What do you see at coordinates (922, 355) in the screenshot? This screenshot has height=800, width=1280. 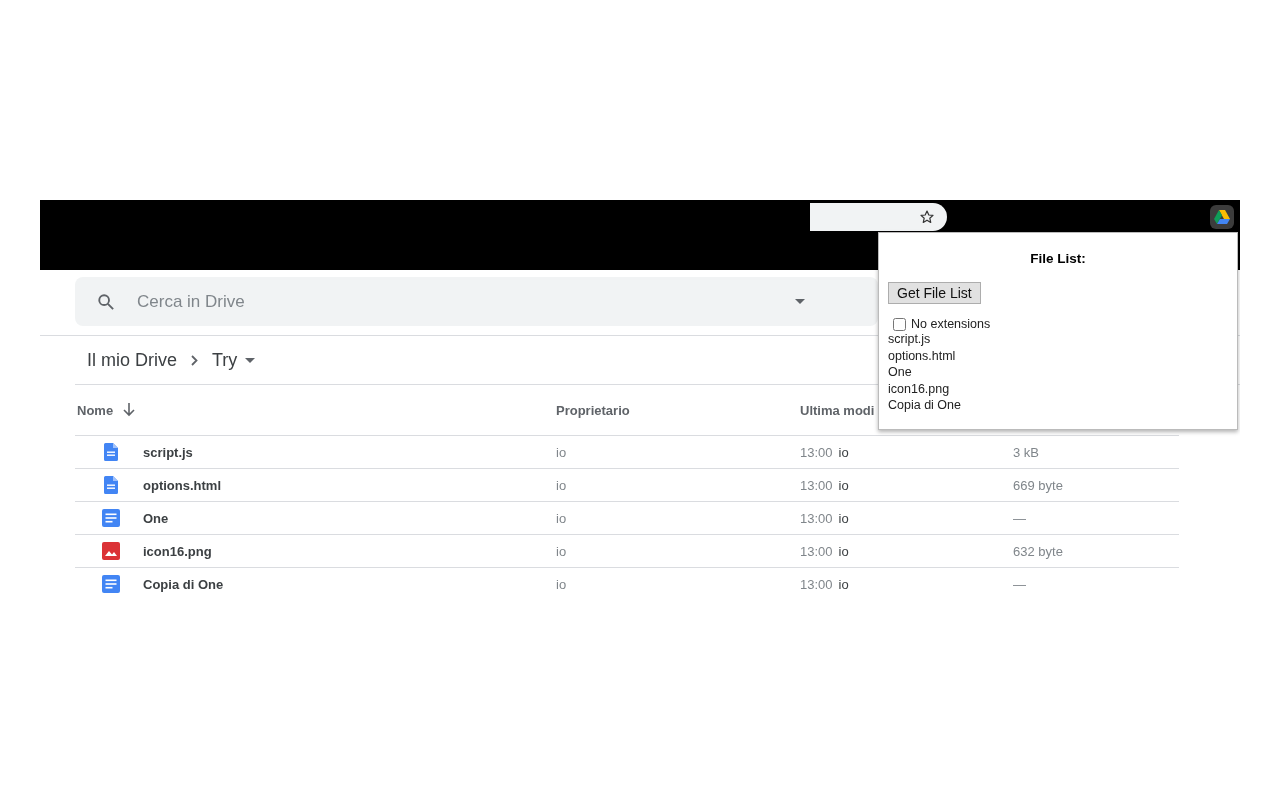 I see `file-list-item: options.html` at bounding box center [922, 355].